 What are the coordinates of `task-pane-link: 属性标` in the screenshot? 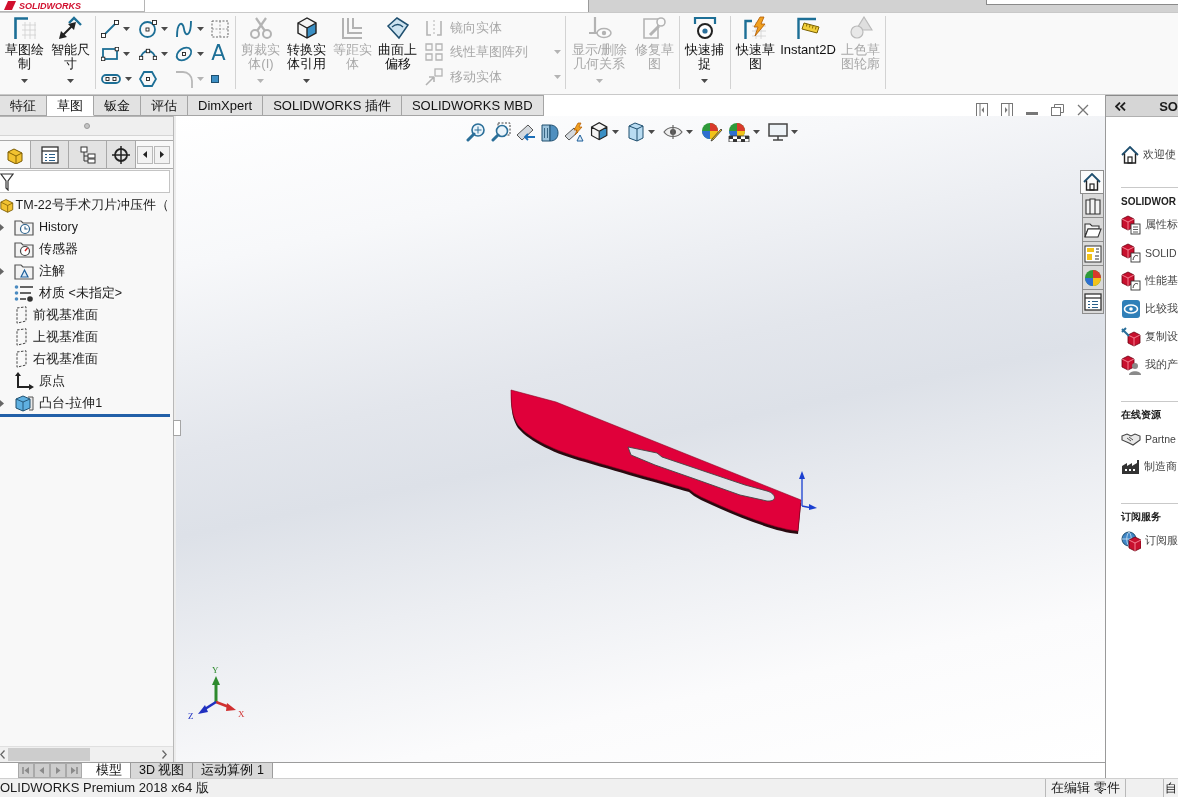 It's located at (1149, 225).